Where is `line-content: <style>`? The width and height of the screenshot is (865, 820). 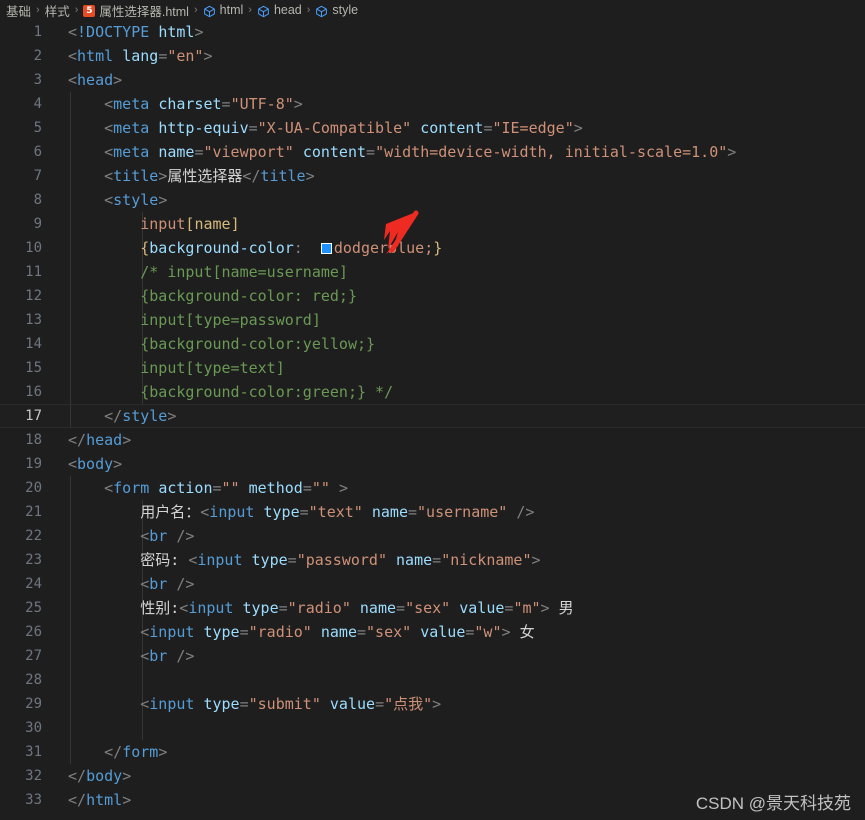 line-content: <style> is located at coordinates (136, 200).